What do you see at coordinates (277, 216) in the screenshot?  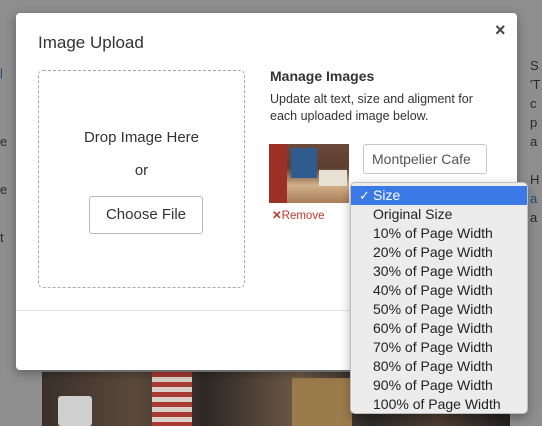 I see `remove-x-icon: ✕` at bounding box center [277, 216].